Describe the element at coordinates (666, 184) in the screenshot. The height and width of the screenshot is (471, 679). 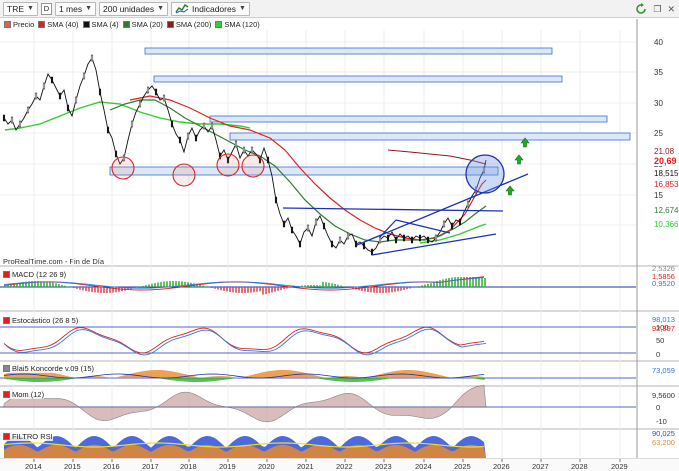
I see `price-tag: 16,853` at that location.